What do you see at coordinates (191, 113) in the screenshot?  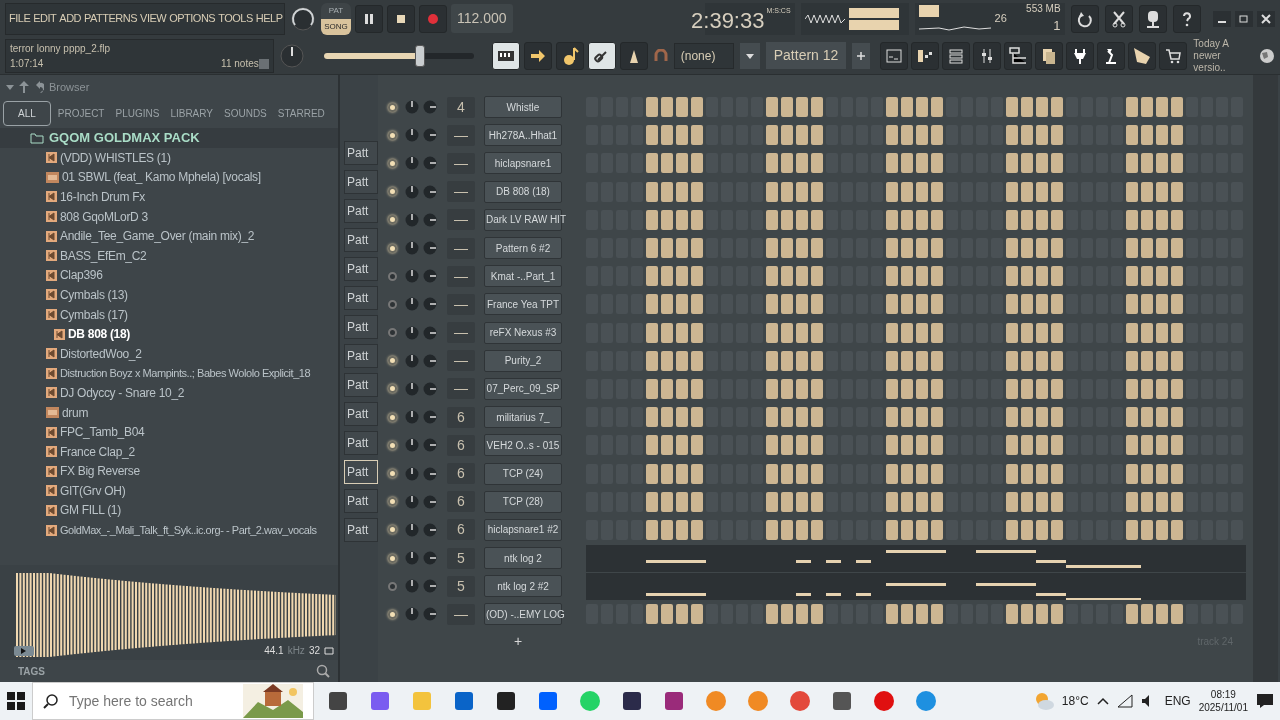 I see `browser-tab: LIBRARY` at bounding box center [191, 113].